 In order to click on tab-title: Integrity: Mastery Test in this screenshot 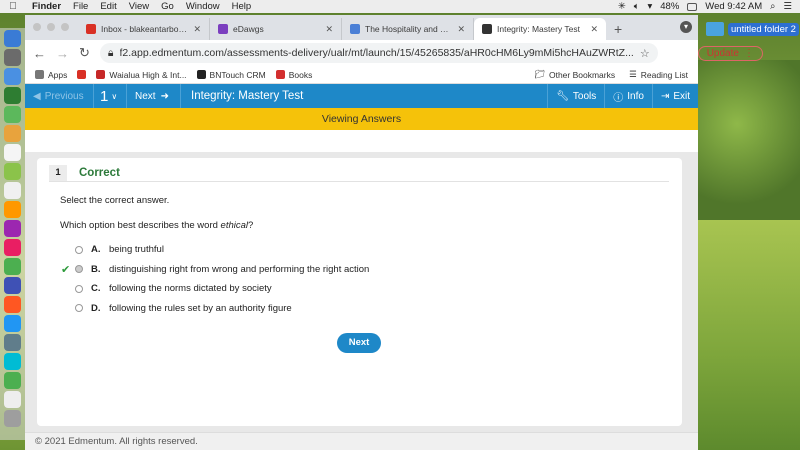, I will do `click(538, 29)`.